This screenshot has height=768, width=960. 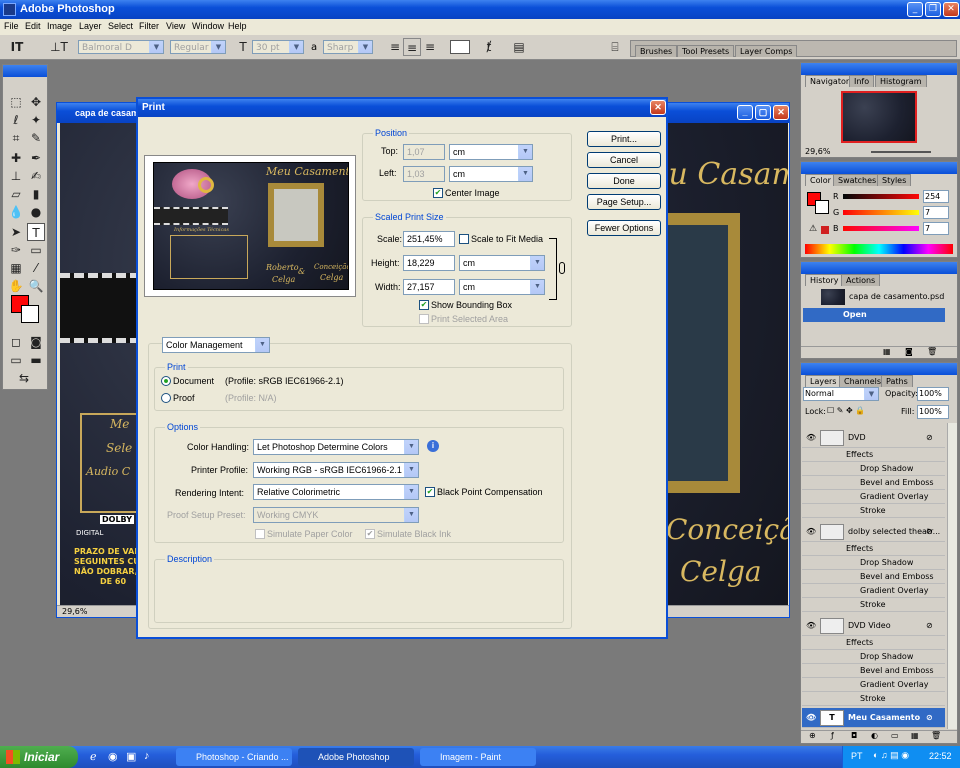 I want to click on font-family-select: Balmoral D ▼, so click(x=121, y=47).